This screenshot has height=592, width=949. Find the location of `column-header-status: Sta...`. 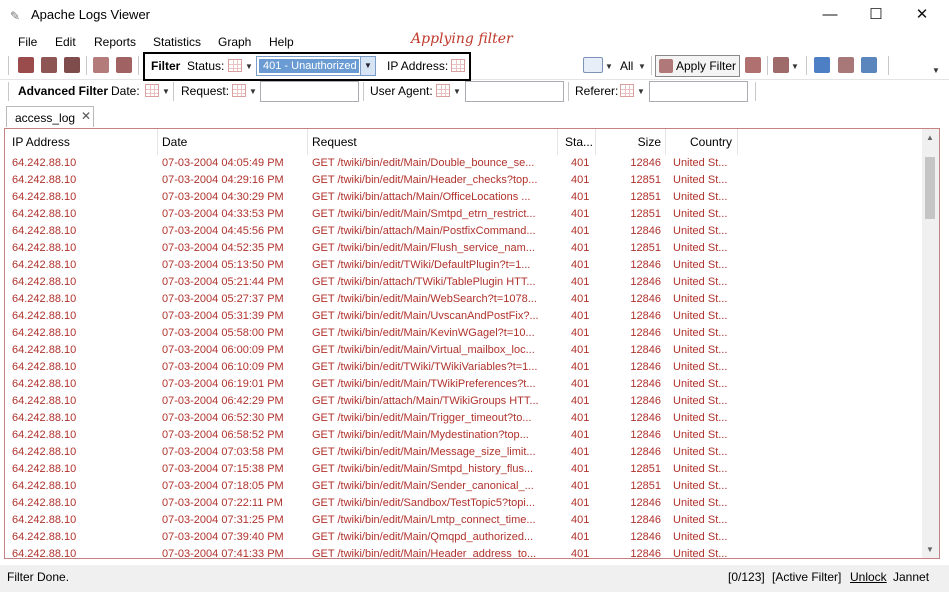

column-header-status: Sta... is located at coordinates (579, 142).